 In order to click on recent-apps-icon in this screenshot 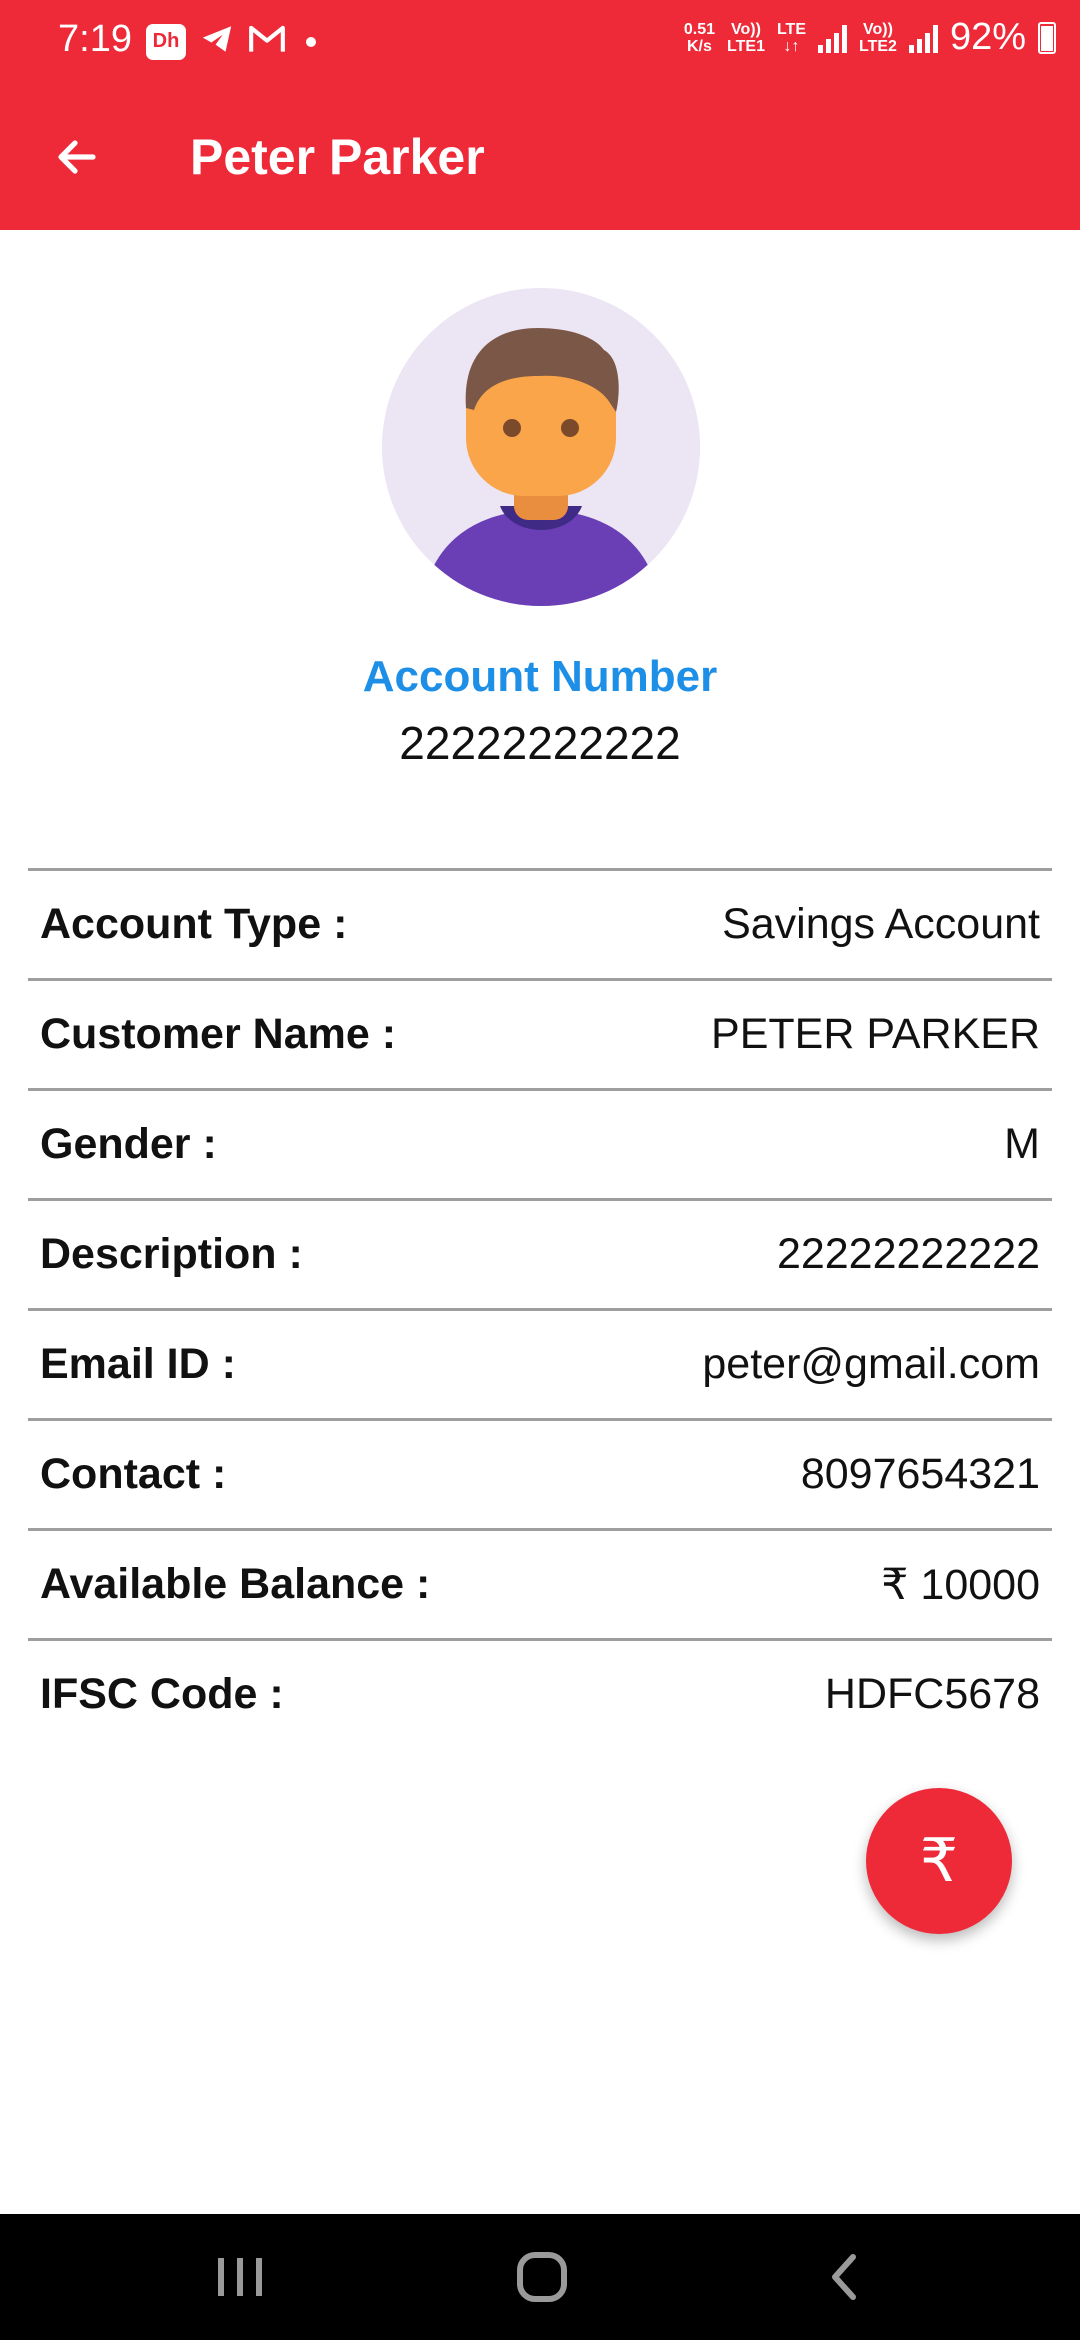, I will do `click(240, 2277)`.